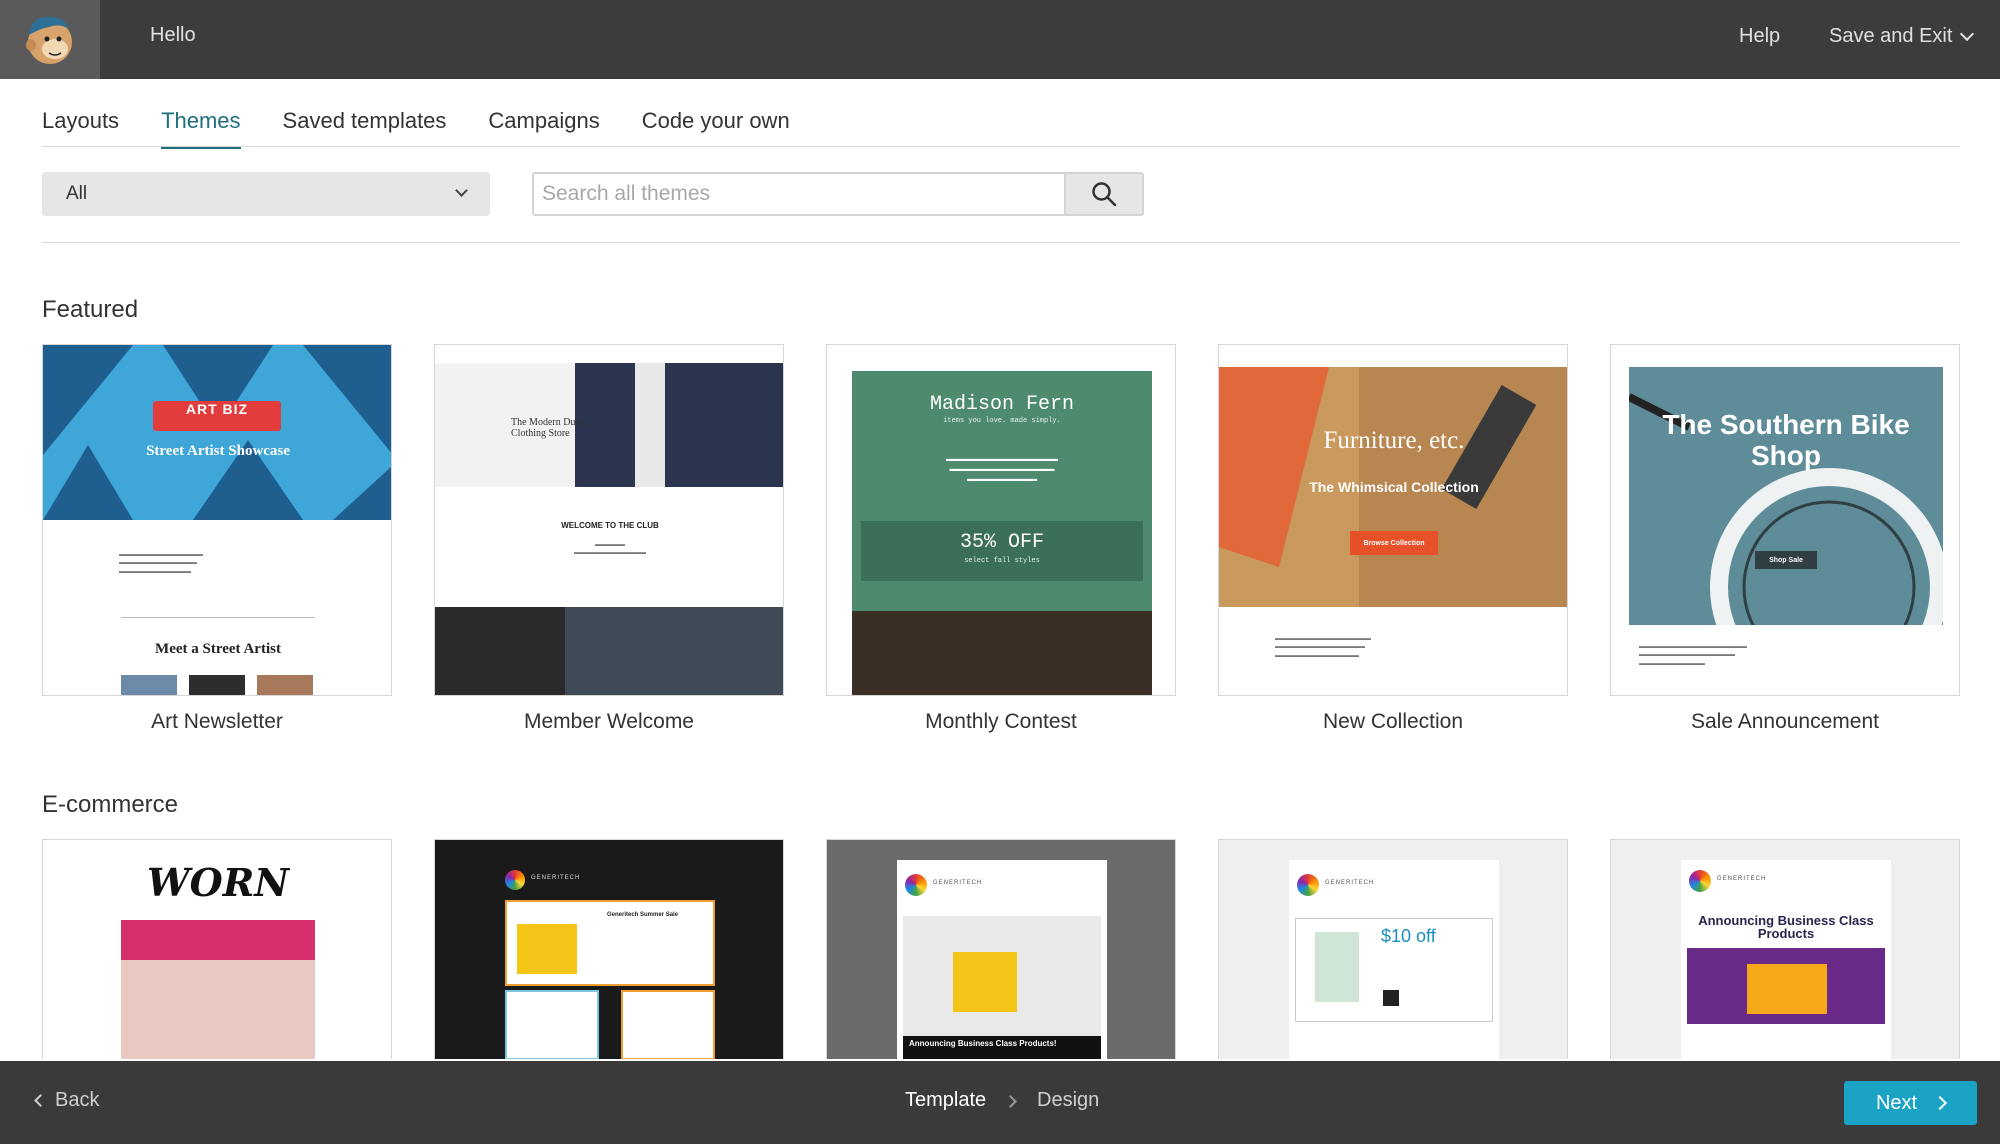  What do you see at coordinates (1896, 1102) in the screenshot?
I see `next-label: Next` at bounding box center [1896, 1102].